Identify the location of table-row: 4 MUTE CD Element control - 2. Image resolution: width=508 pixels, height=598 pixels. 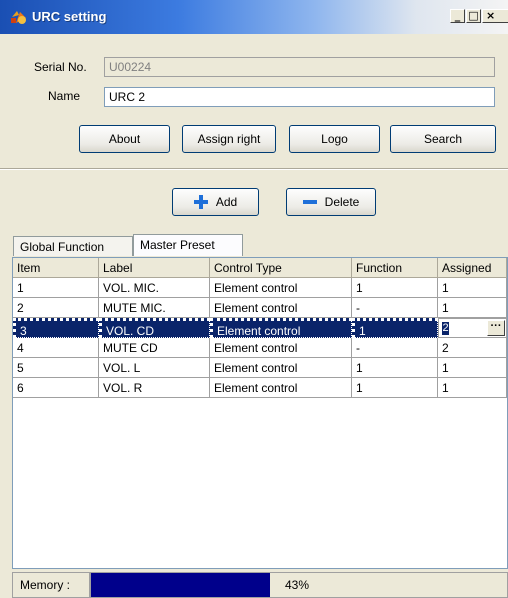
(260, 348).